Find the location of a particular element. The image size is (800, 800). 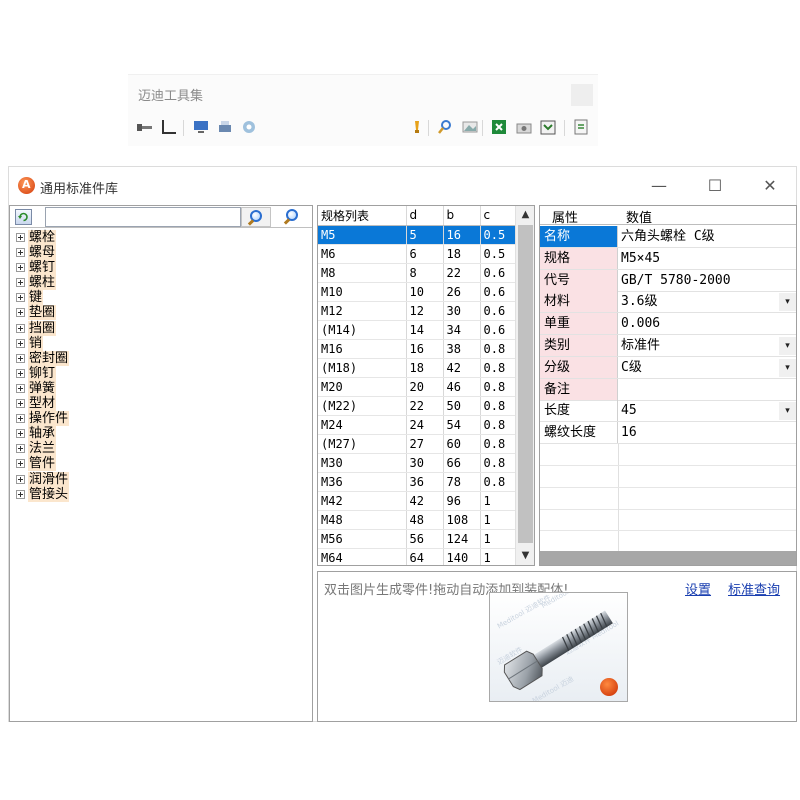

camera-icon is located at coordinates (524, 127).